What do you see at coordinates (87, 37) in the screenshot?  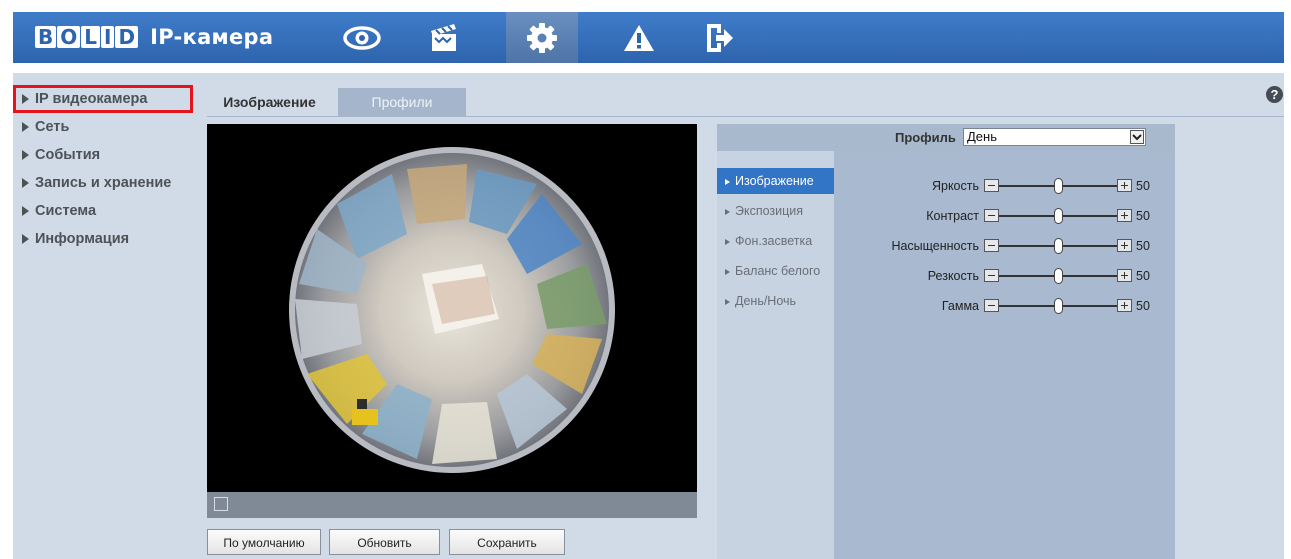 I see `logo-brand: BOLID` at bounding box center [87, 37].